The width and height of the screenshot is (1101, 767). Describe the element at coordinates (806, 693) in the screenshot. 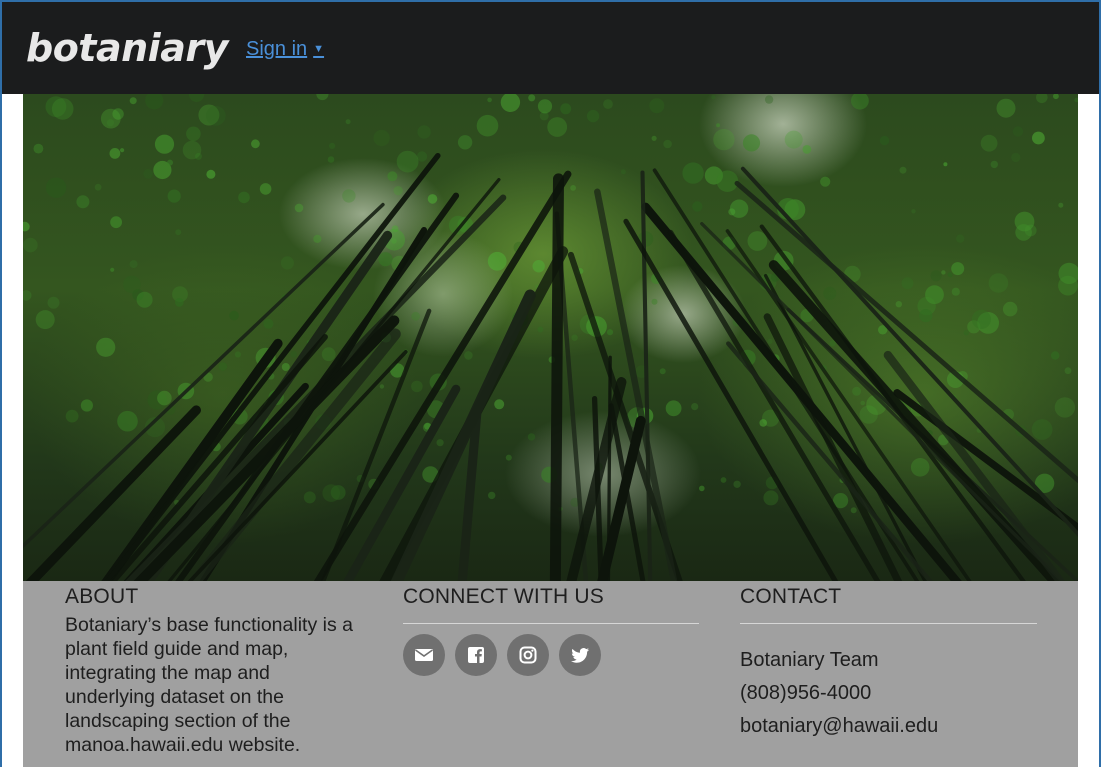

I see `contact-phone: (808)956-4000` at that location.